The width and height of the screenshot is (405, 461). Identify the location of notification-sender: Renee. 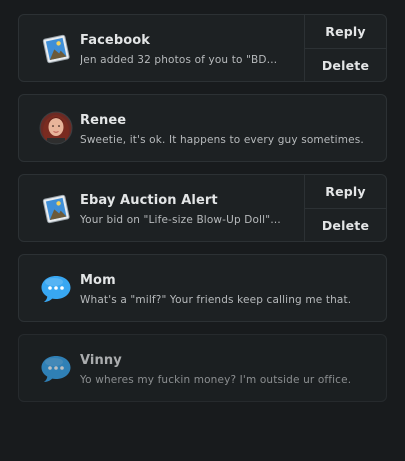
(103, 120).